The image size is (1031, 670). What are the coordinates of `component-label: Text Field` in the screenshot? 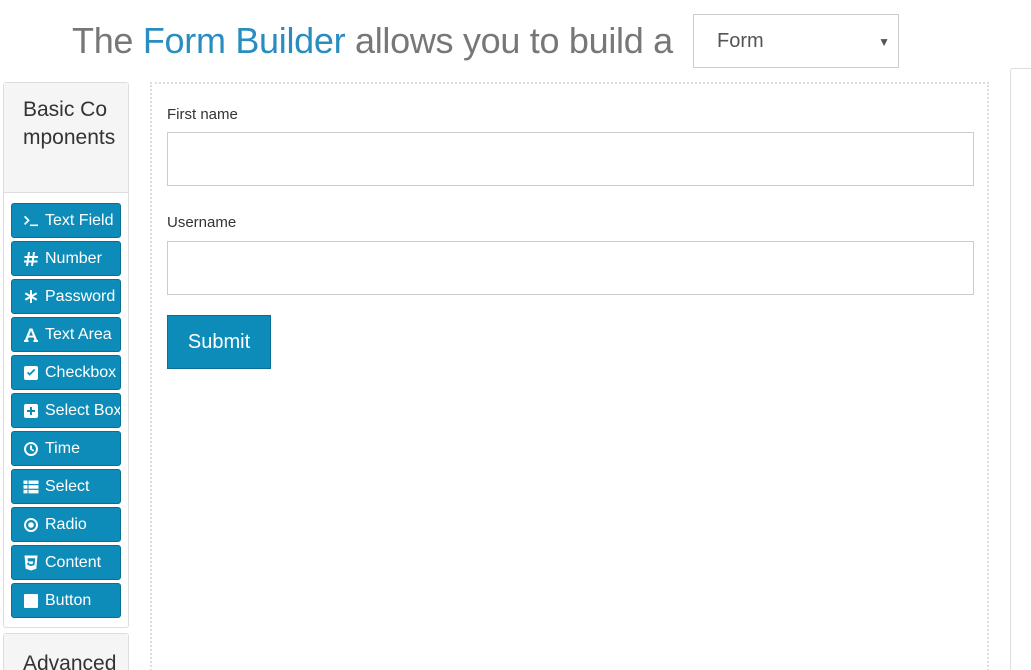 It's located at (79, 220).